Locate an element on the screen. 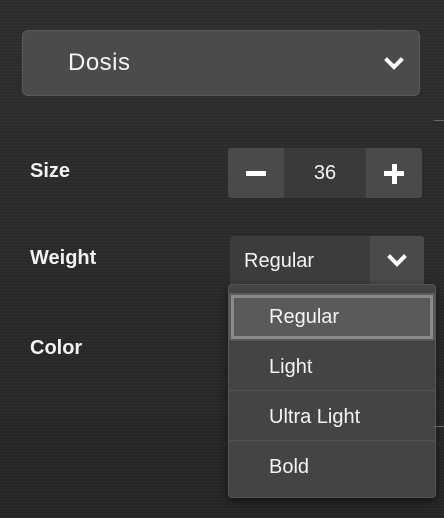  color-label: Color is located at coordinates (56, 348).